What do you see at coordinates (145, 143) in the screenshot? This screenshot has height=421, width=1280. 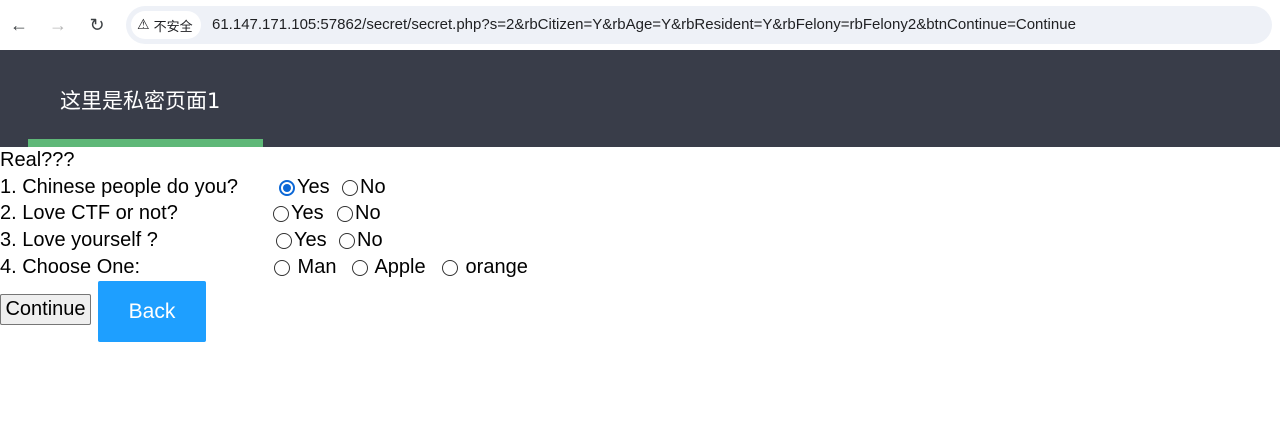 I see `active-indicator` at bounding box center [145, 143].